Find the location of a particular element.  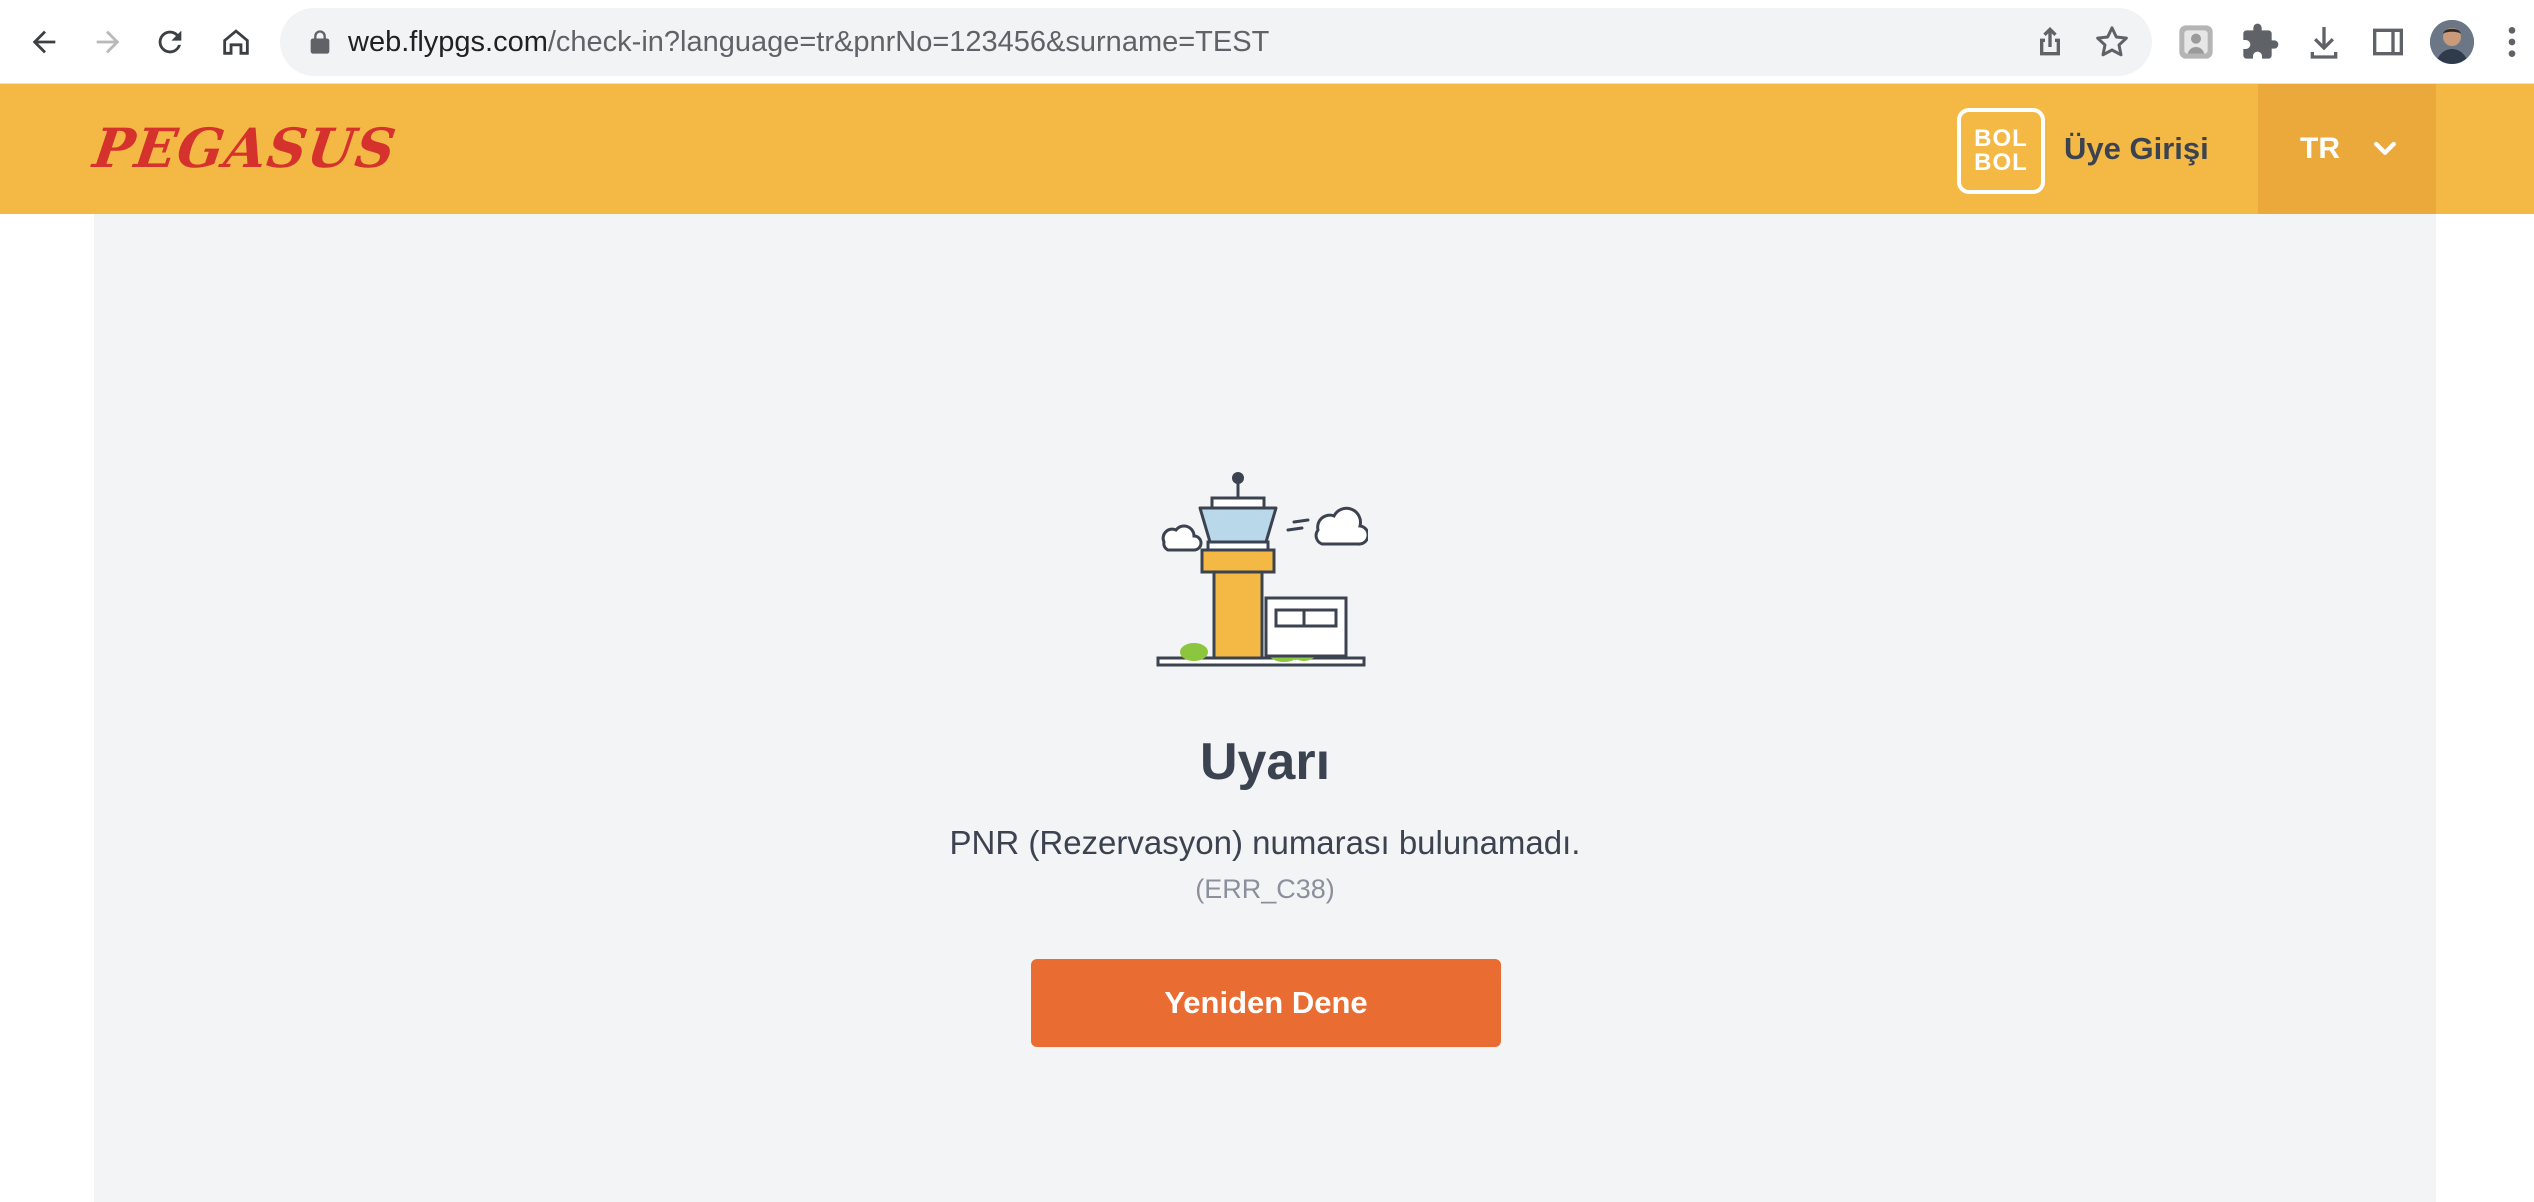

forward-button is located at coordinates (108, 42).